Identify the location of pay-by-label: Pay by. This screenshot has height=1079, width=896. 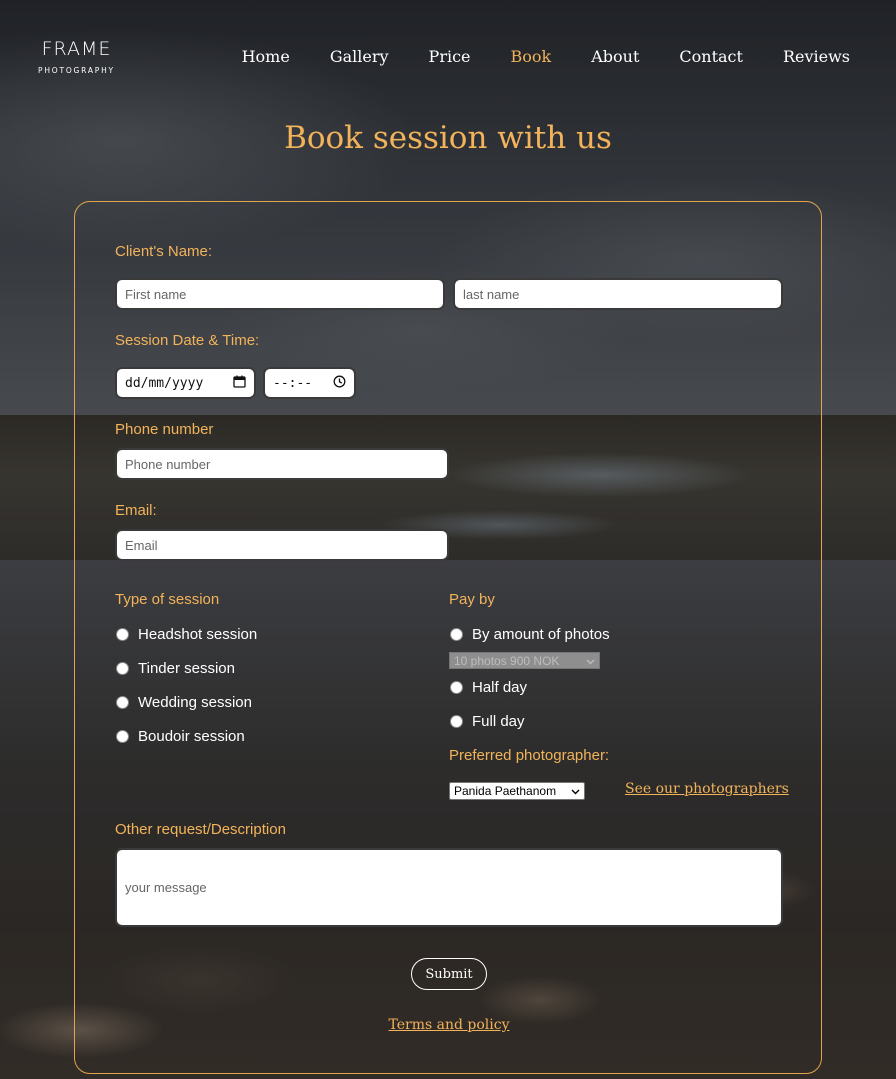
(472, 599).